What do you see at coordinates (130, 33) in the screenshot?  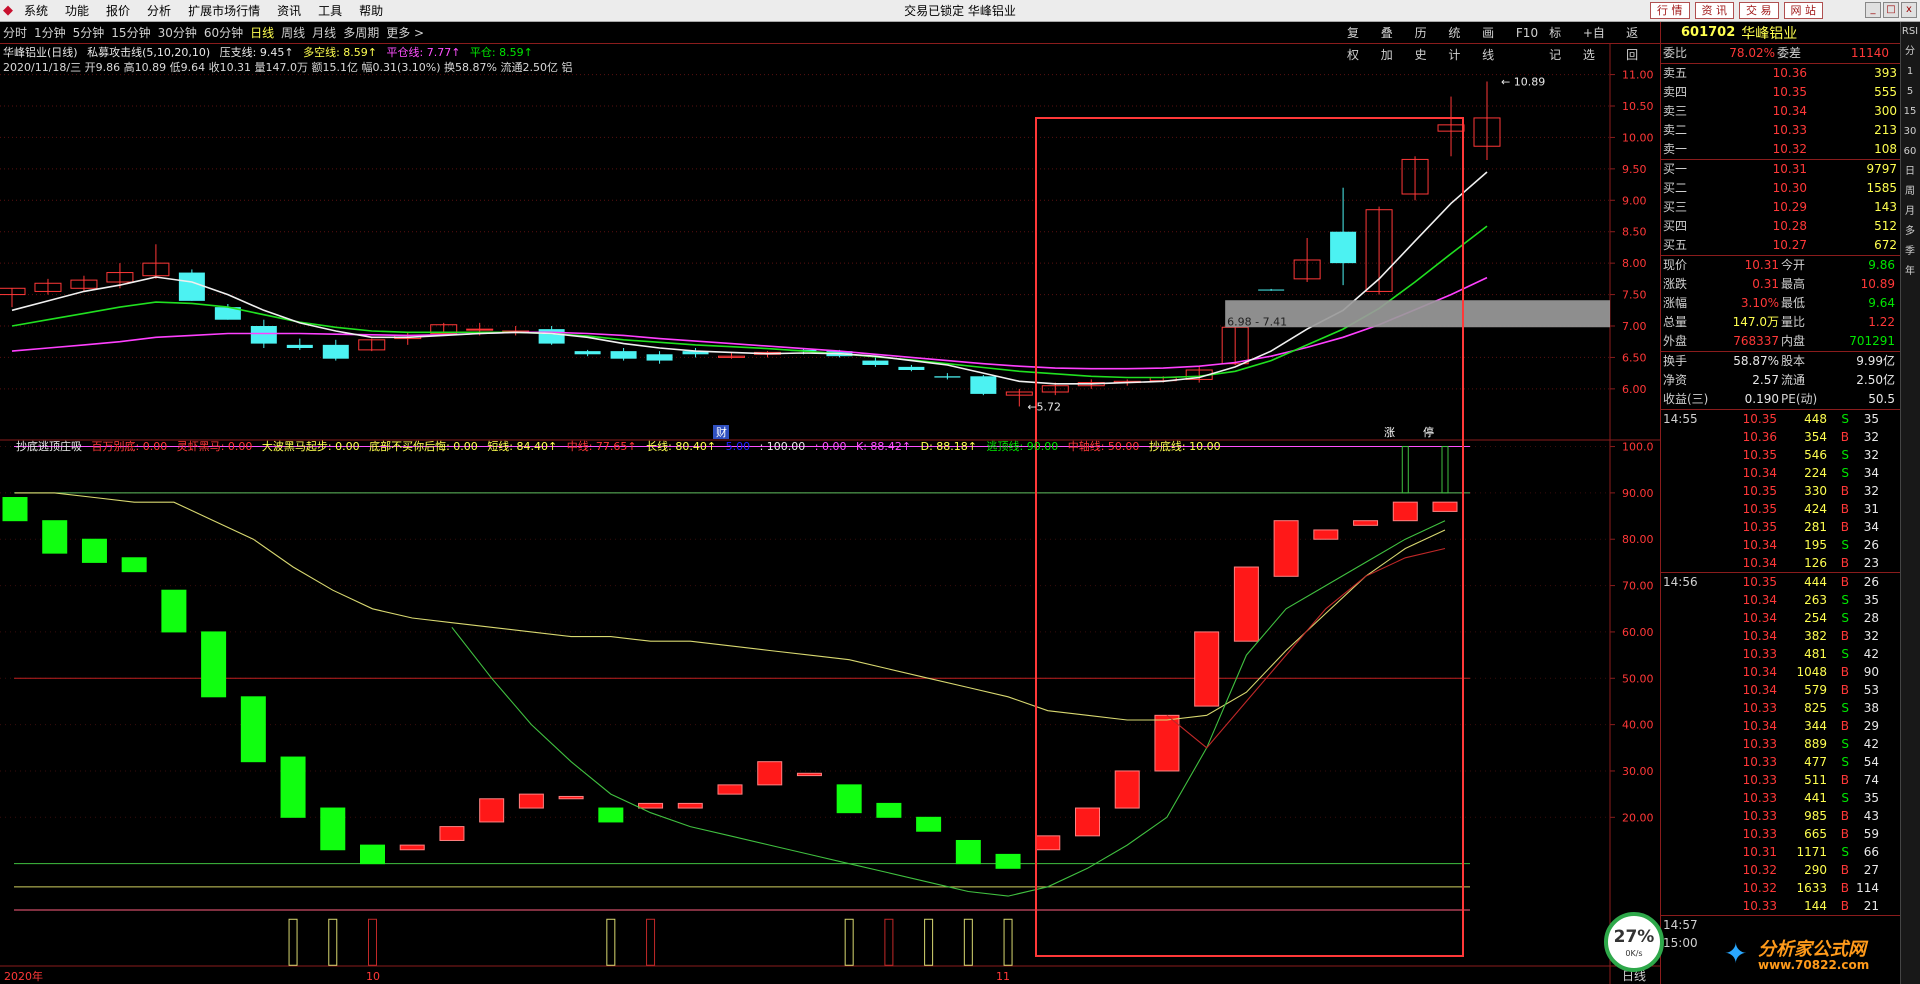 I see `period-15min: 15分钟` at bounding box center [130, 33].